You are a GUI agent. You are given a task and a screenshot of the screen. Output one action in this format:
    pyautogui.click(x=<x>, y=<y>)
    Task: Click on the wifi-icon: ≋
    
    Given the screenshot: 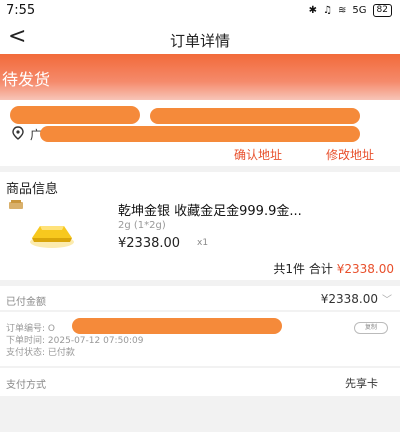 What is the action you would take?
    pyautogui.click(x=342, y=10)
    